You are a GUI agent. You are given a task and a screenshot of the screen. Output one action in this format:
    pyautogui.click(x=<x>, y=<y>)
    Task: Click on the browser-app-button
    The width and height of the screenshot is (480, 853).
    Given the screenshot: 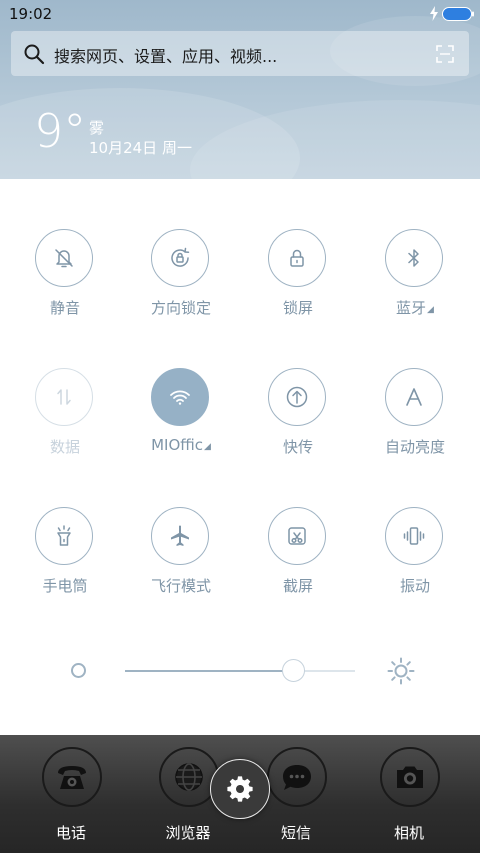 What is the action you would take?
    pyautogui.click(x=189, y=777)
    